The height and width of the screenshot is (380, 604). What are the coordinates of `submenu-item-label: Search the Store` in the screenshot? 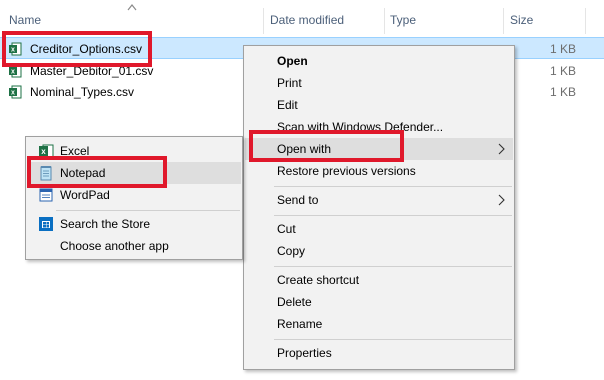 It's located at (105, 224).